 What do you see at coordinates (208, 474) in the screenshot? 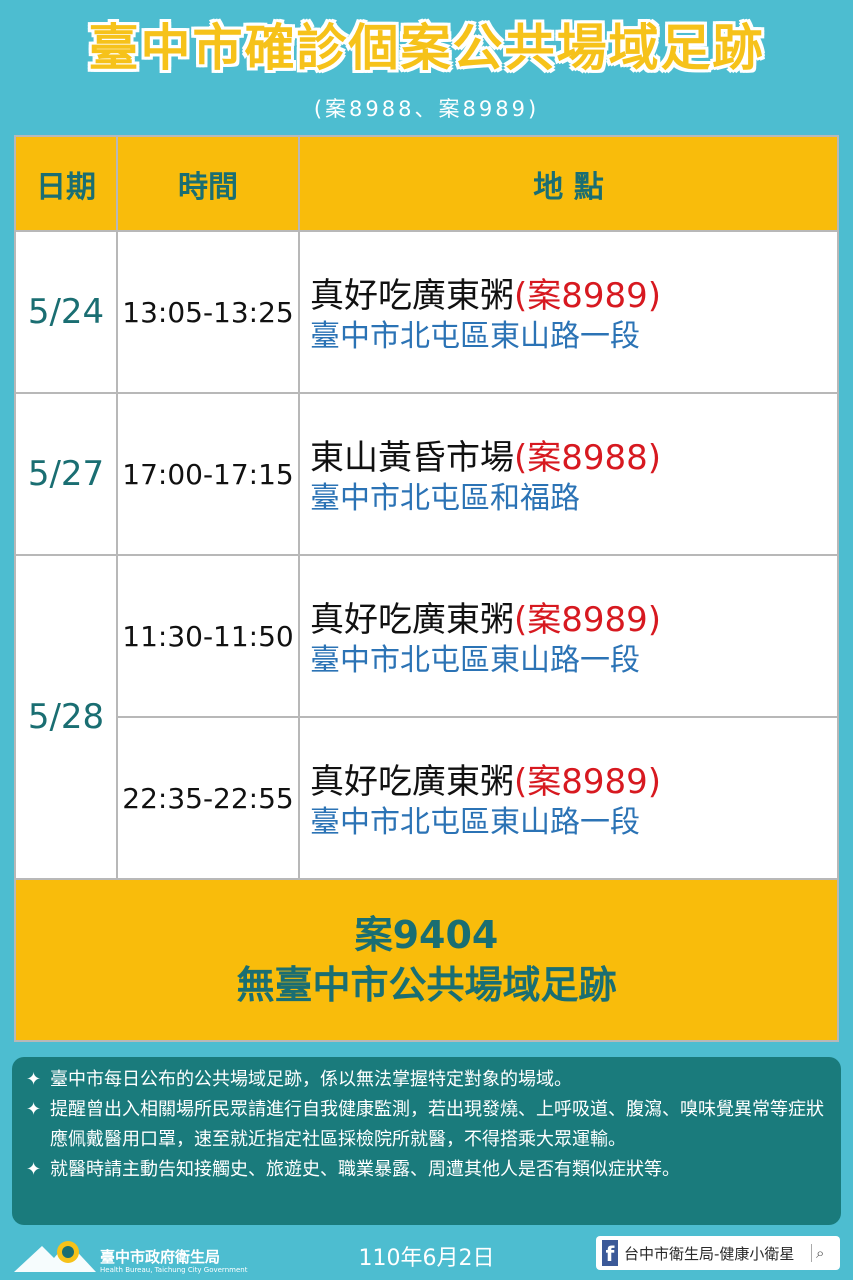
I see `row-time: 17:00-17:15` at bounding box center [208, 474].